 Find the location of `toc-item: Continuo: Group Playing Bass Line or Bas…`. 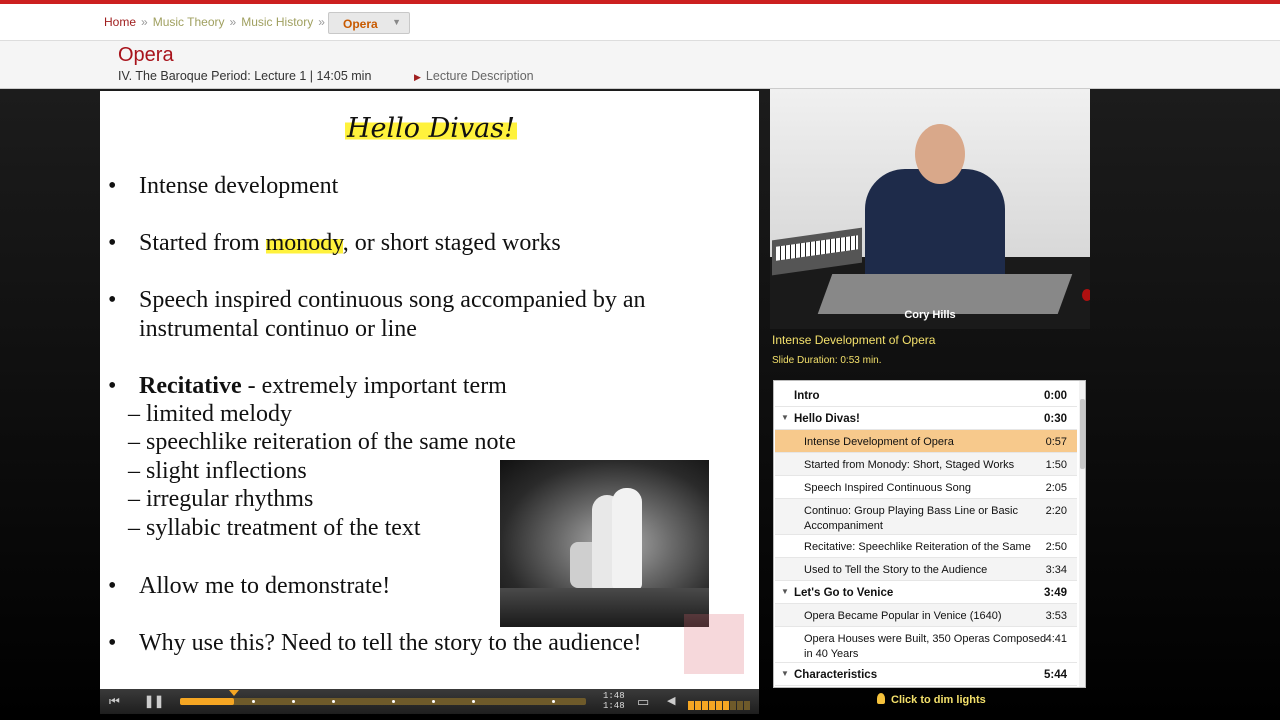

toc-item: Continuo: Group Playing Bass Line or Bas… is located at coordinates (926, 517).